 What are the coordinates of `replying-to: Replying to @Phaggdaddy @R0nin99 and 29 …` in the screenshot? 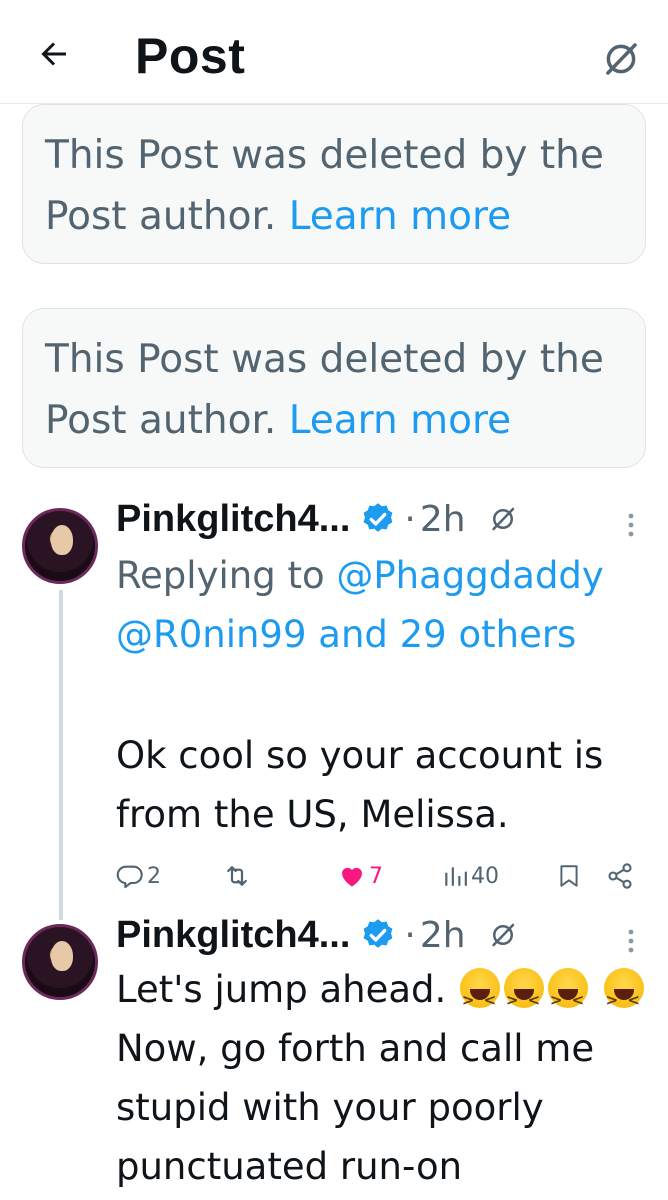 It's located at (381, 605).